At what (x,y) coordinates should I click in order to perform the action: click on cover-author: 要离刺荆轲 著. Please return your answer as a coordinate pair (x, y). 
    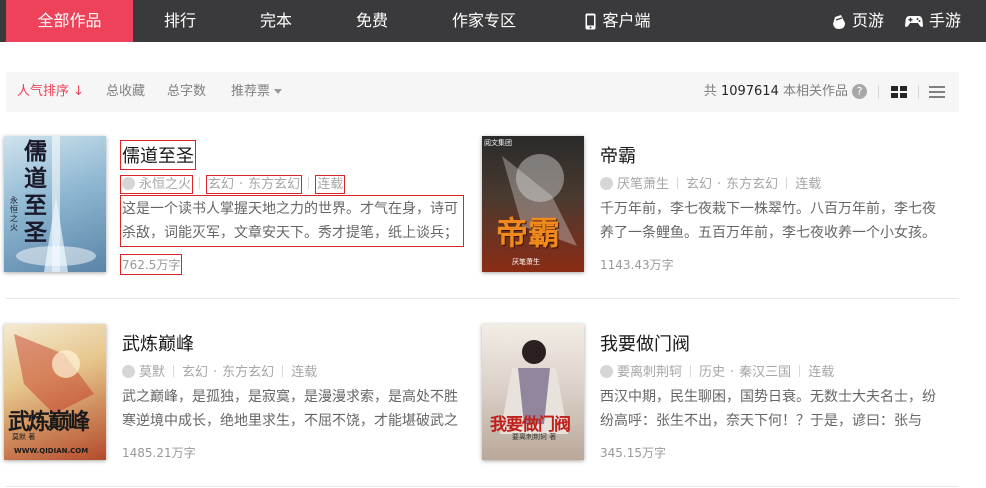
    Looking at the image, I should click on (534, 437).